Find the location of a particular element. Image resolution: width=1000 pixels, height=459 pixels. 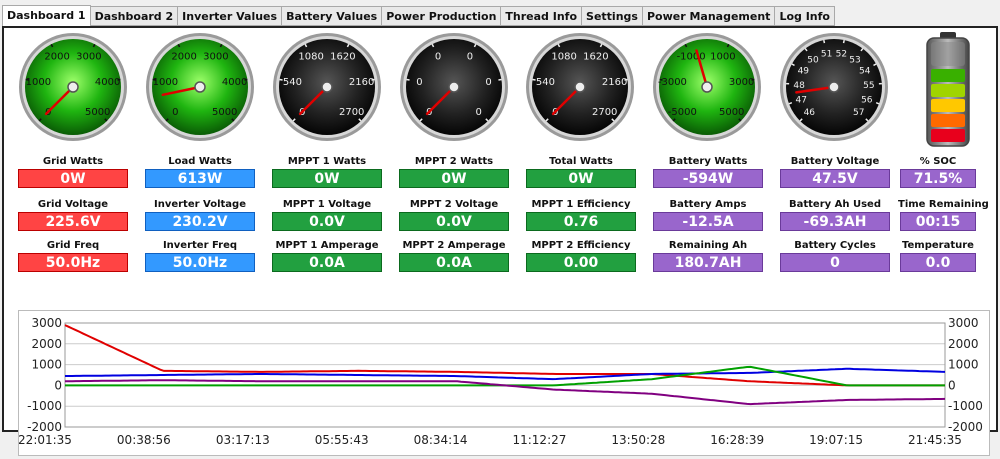

gauge-tick-label: 50 is located at coordinates (813, 61).